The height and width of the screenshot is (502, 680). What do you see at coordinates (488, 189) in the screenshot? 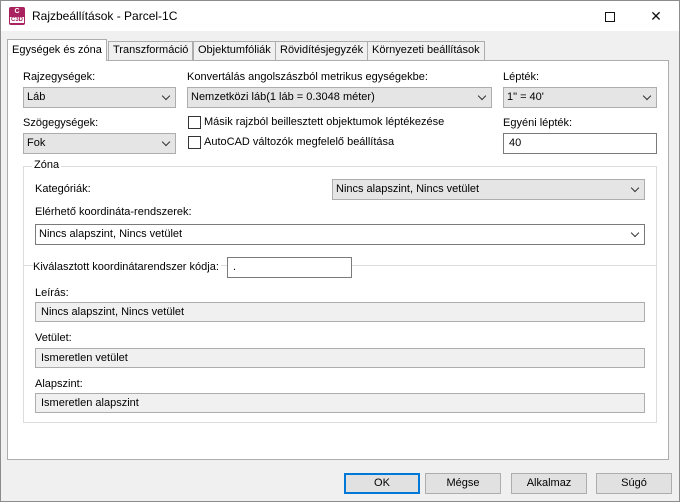
I see `categories-dropdown: Nincs alapszint, Nincs vetület` at bounding box center [488, 189].